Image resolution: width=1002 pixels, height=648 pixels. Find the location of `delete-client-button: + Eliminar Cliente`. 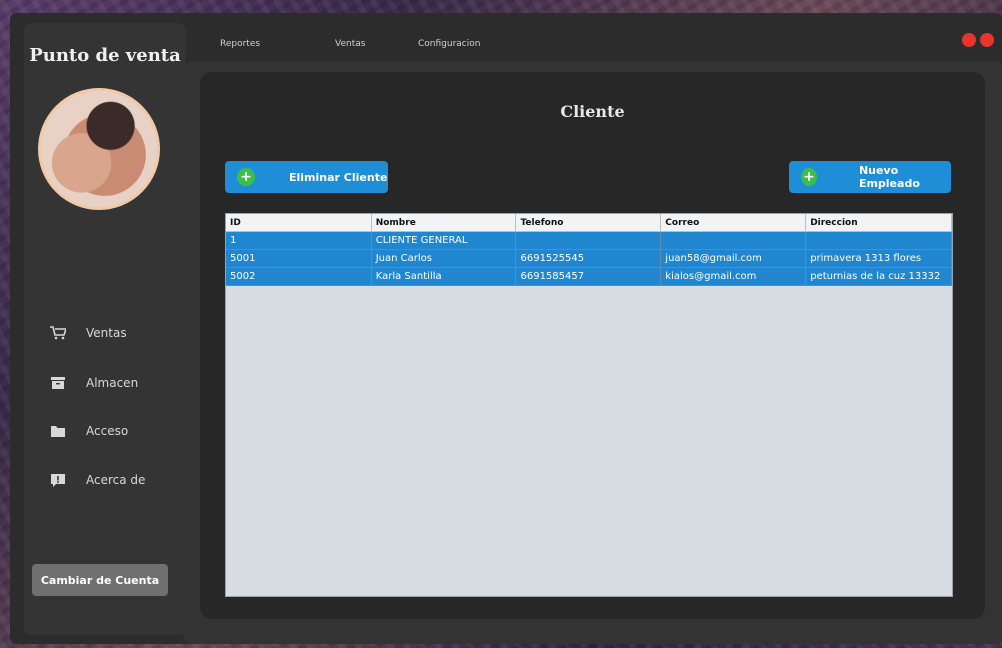

delete-client-button: + Eliminar Cliente is located at coordinates (306, 177).